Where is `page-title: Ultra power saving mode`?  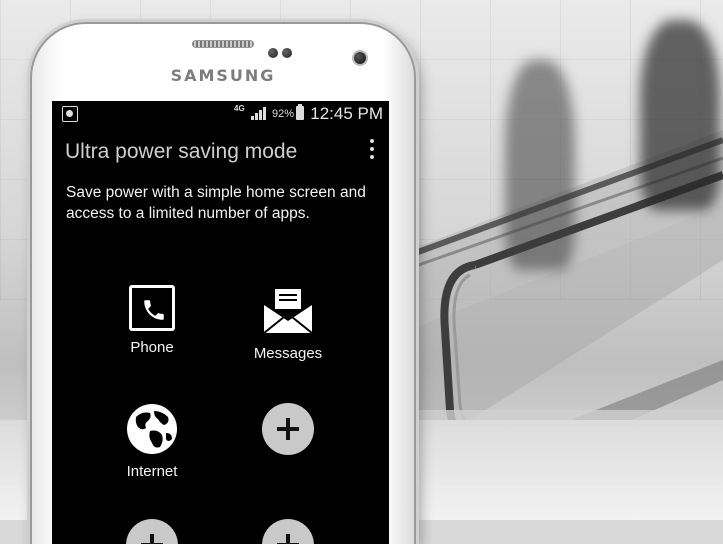
page-title: Ultra power saving mode is located at coordinates (181, 151).